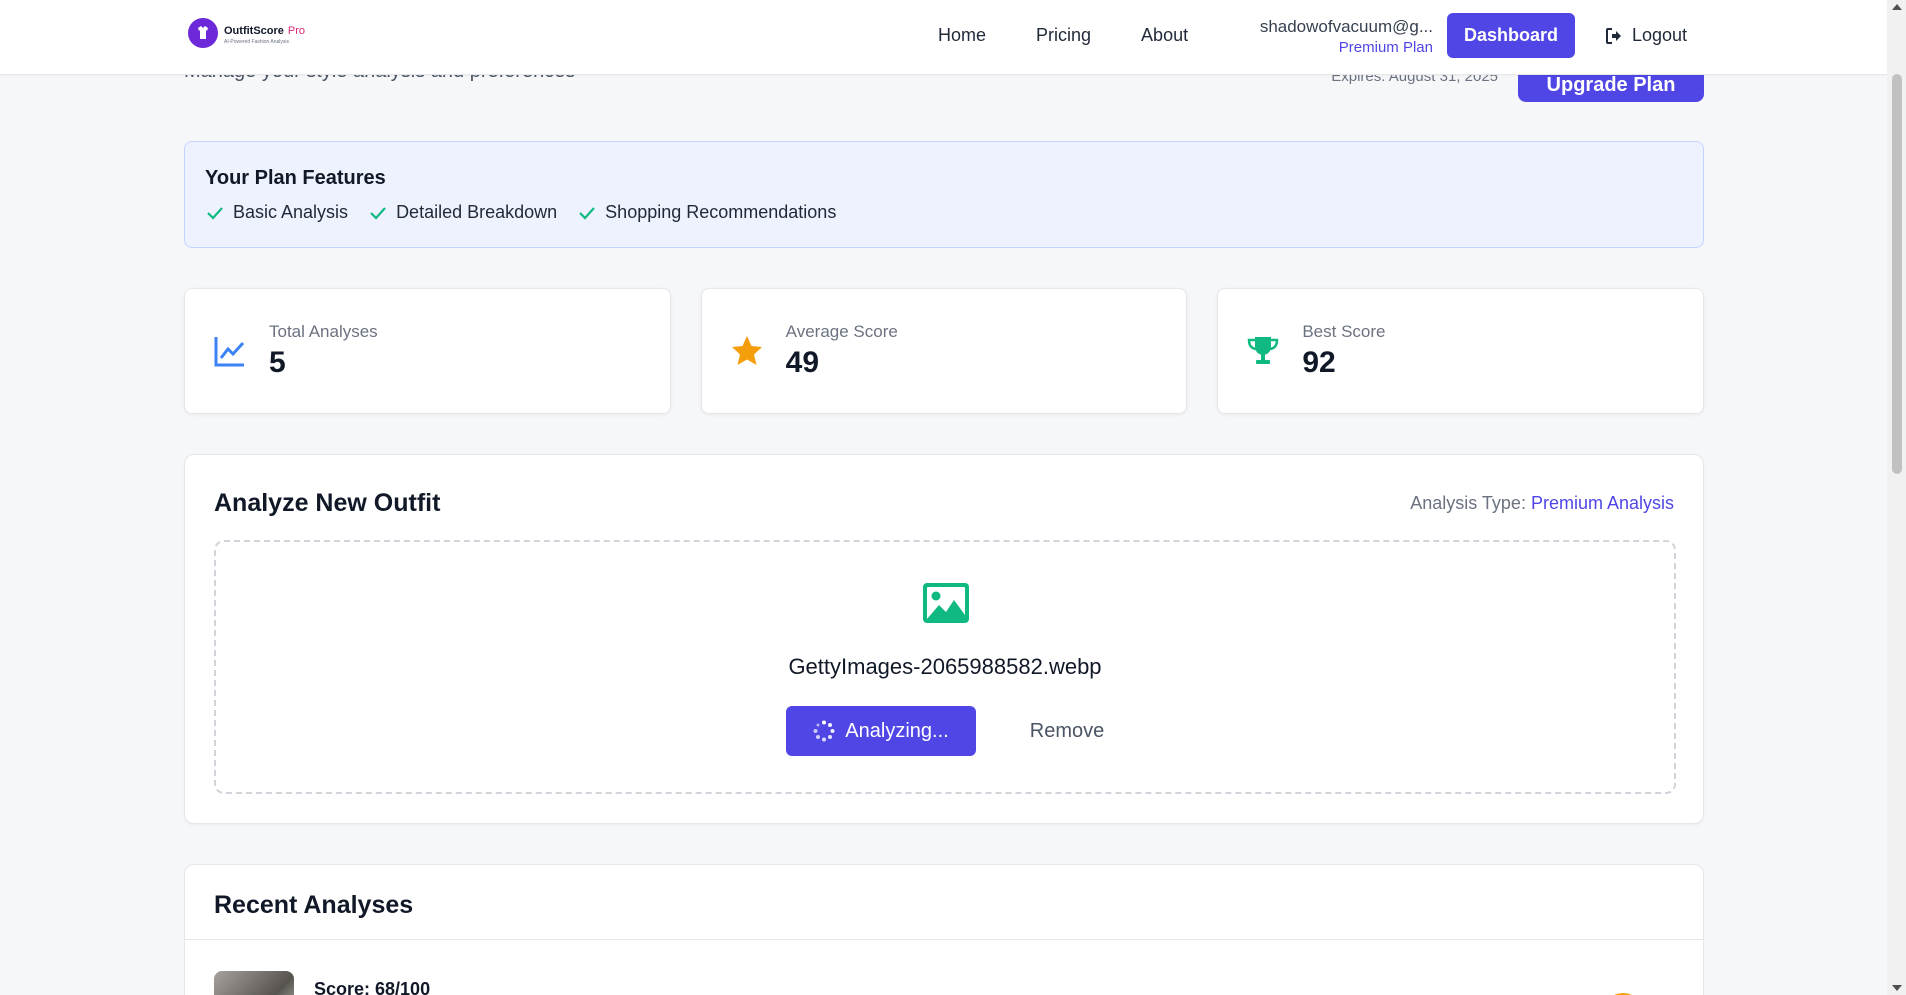 The image size is (1906, 995). Describe the element at coordinates (841, 331) in the screenshot. I see `stat-label: Average Score` at that location.